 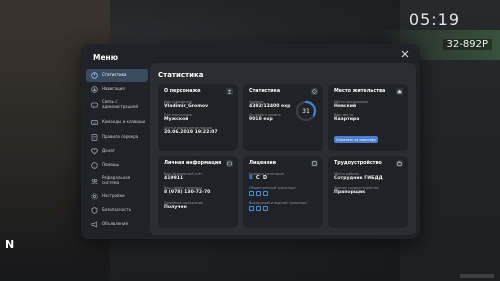 I want to click on license-category-d: D, so click(x=265, y=178).